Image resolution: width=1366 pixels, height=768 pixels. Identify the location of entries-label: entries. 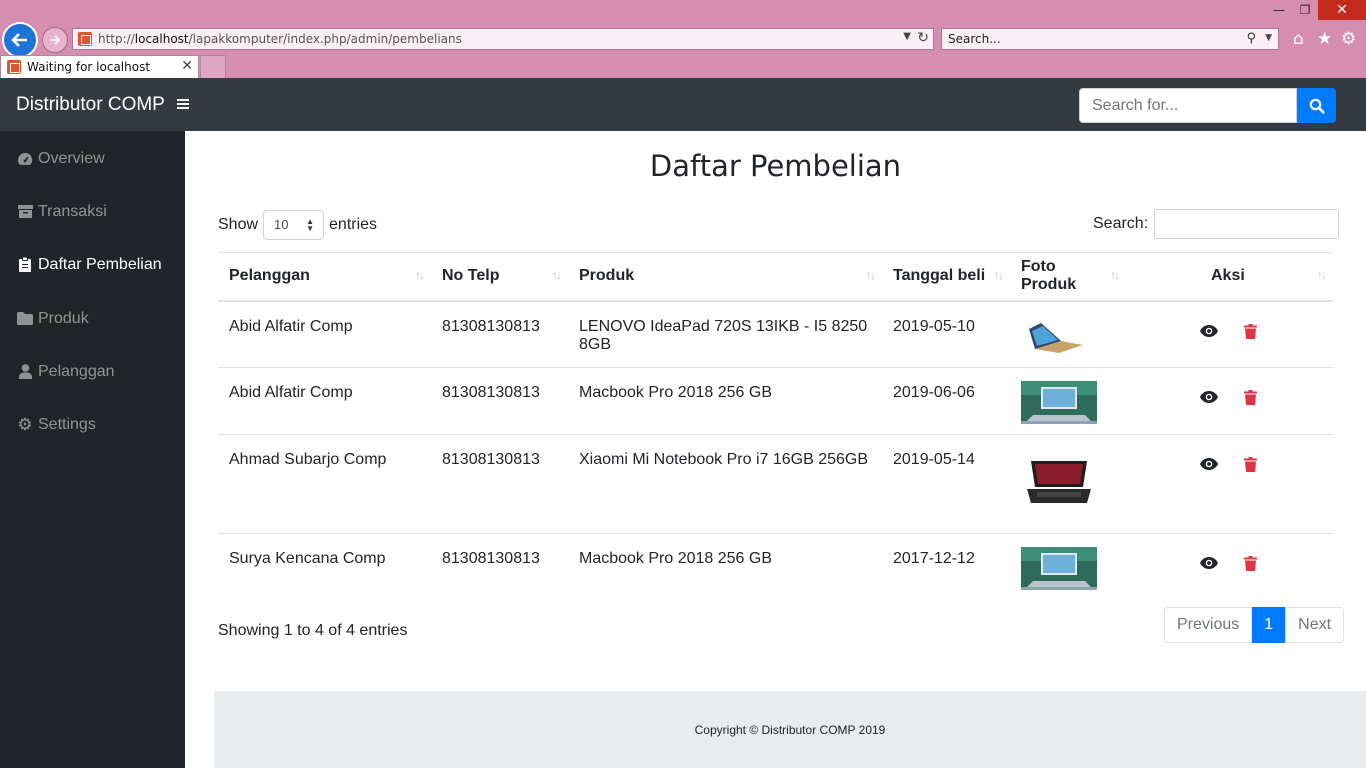
(353, 224).